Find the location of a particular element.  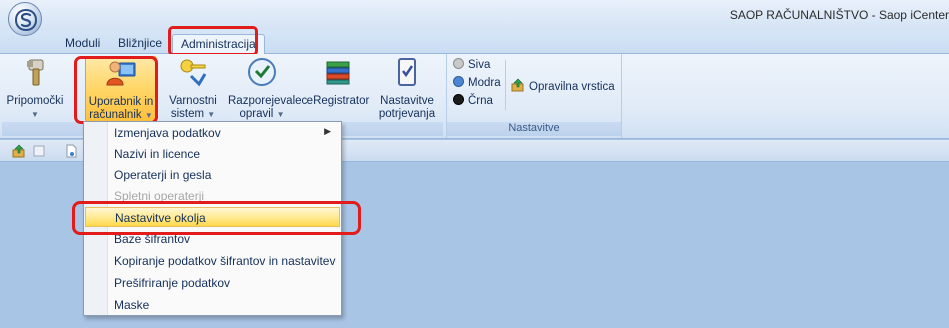

ribbon-tabs: Moduli Bližnjice Administracija is located at coordinates (474, 42).